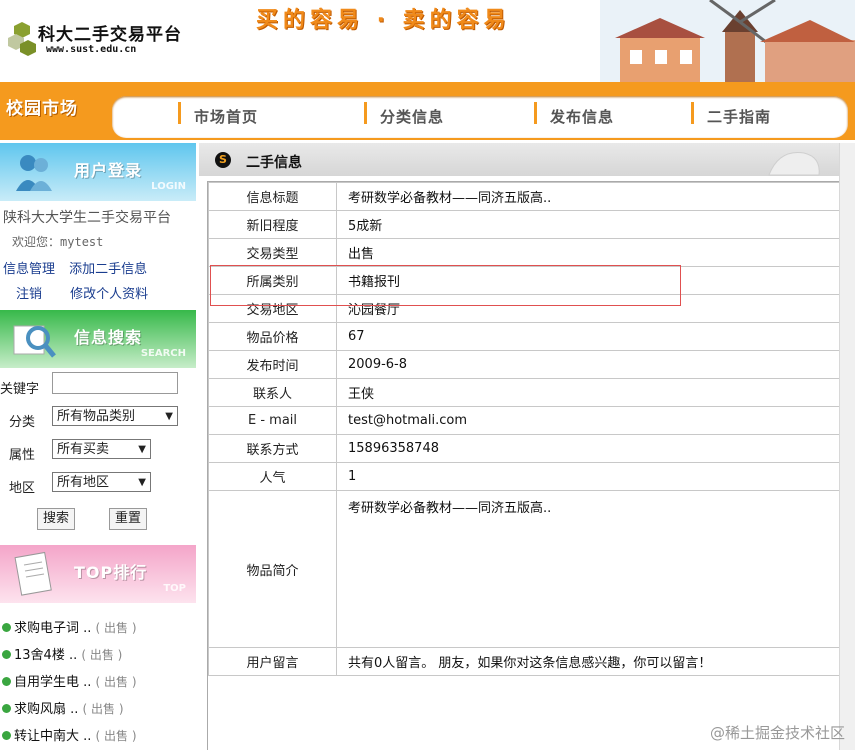  Describe the element at coordinates (272, 420) in the screenshot. I see `field-label: E - mail` at that location.